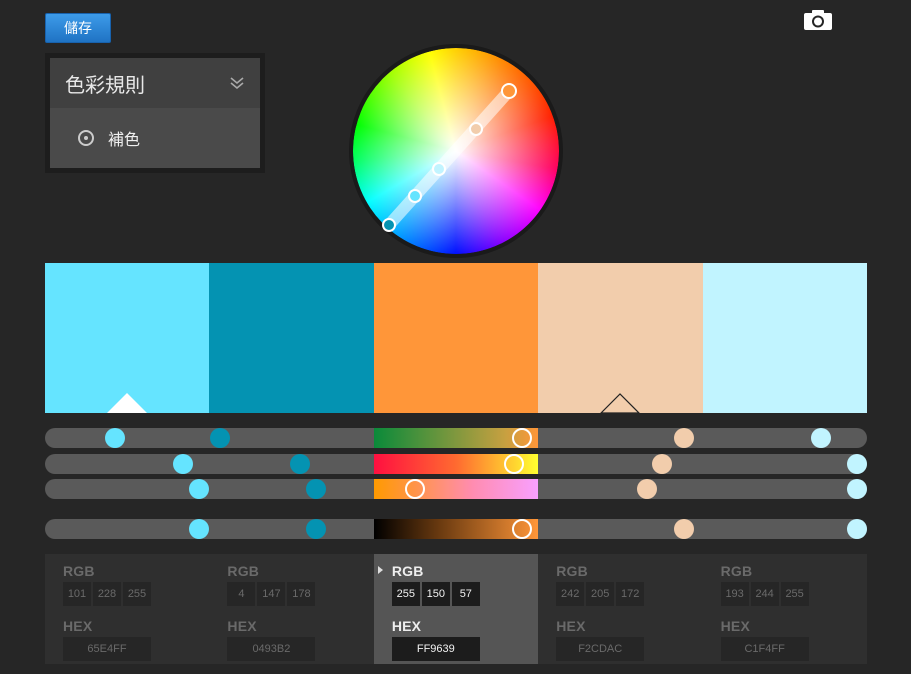 The height and width of the screenshot is (674, 911). What do you see at coordinates (630, 594) in the screenshot?
I see `blue-value: 172` at bounding box center [630, 594].